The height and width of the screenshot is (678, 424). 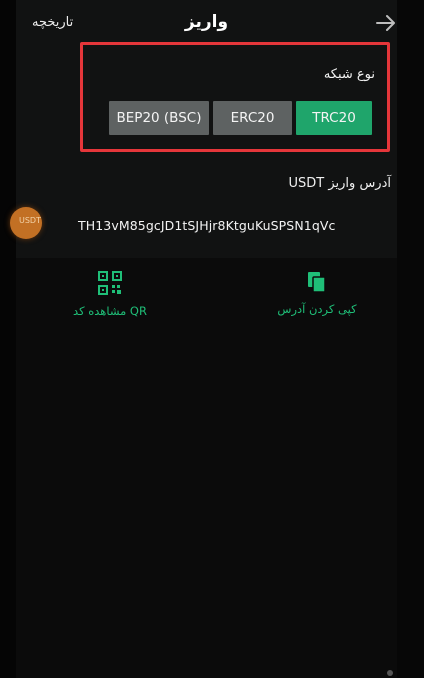 What do you see at coordinates (159, 118) in the screenshot?
I see `network-option-bep20: BEP20 (BSC)` at bounding box center [159, 118].